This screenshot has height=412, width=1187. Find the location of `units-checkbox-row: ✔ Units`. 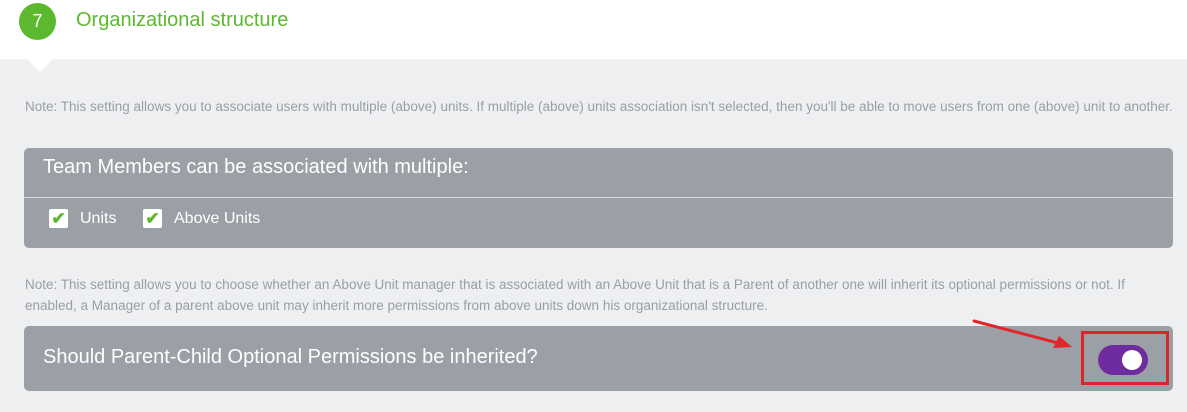

units-checkbox-row: ✔ Units is located at coordinates (82, 218).